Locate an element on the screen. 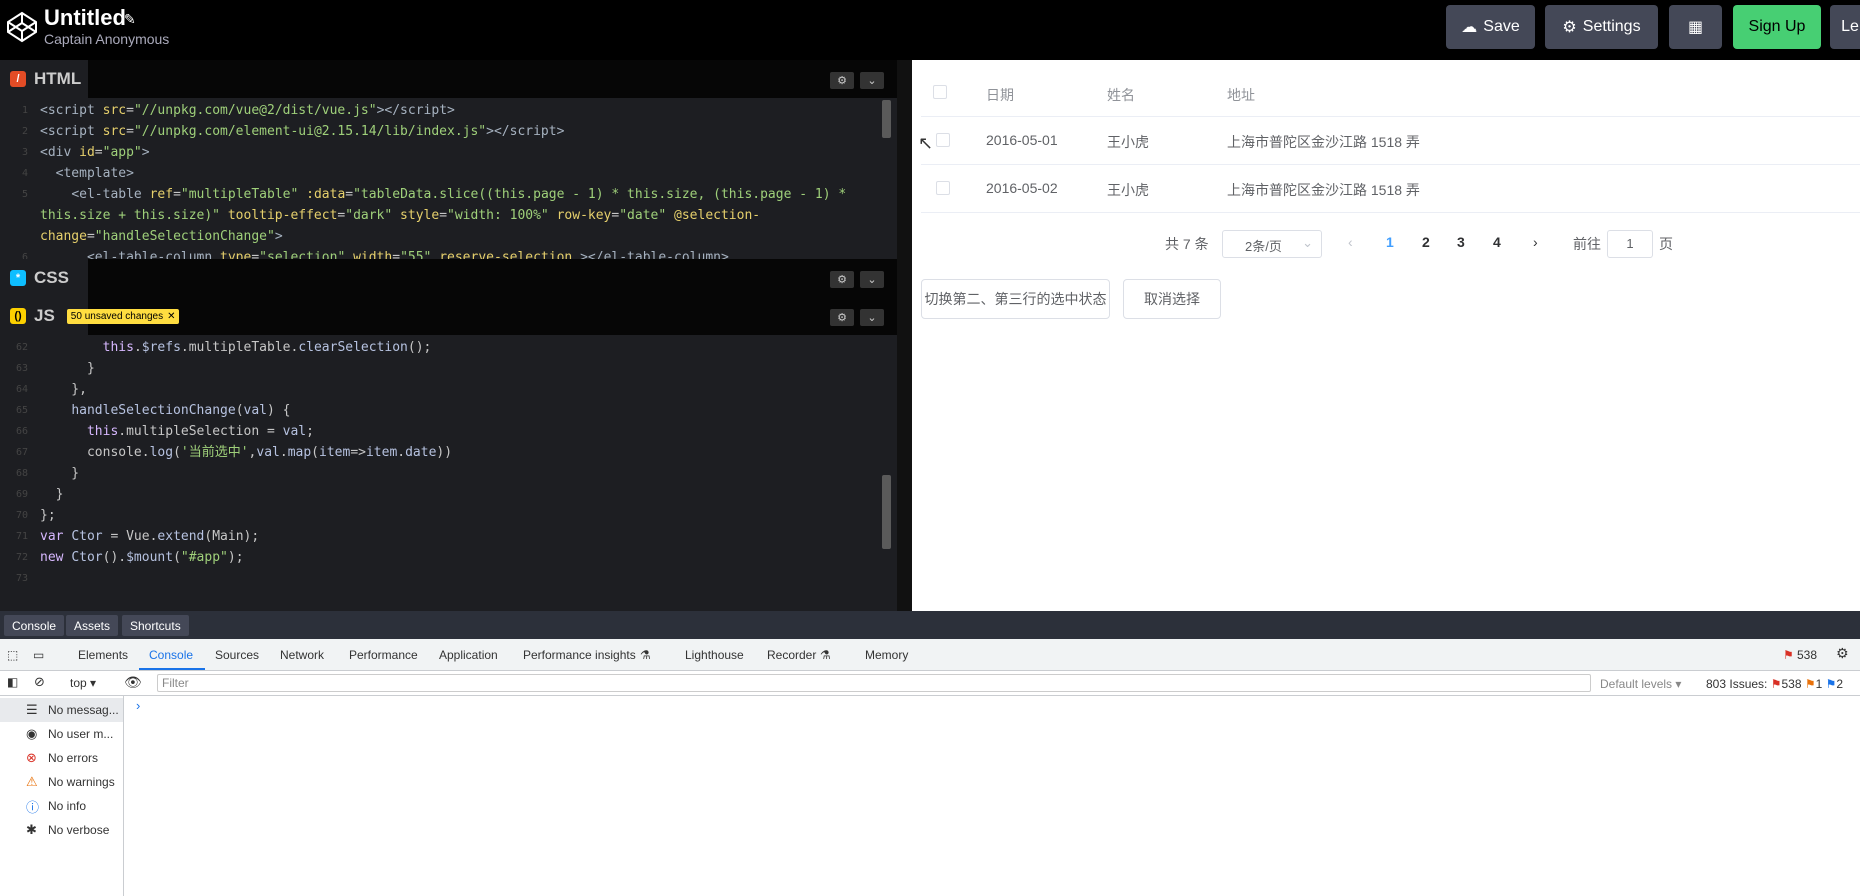 This screenshot has width=1860, height=896. devtools-tab-performance: Performance is located at coordinates (383, 655).